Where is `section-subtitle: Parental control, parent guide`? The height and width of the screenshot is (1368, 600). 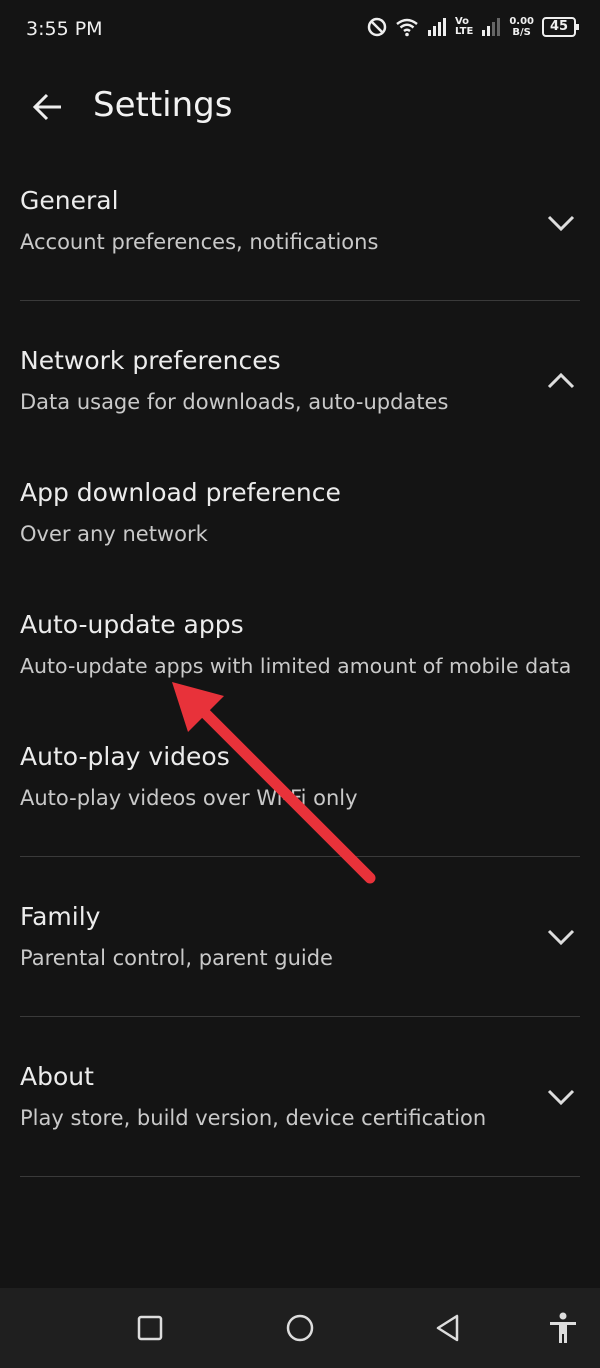 section-subtitle: Parental control, parent guide is located at coordinates (176, 958).